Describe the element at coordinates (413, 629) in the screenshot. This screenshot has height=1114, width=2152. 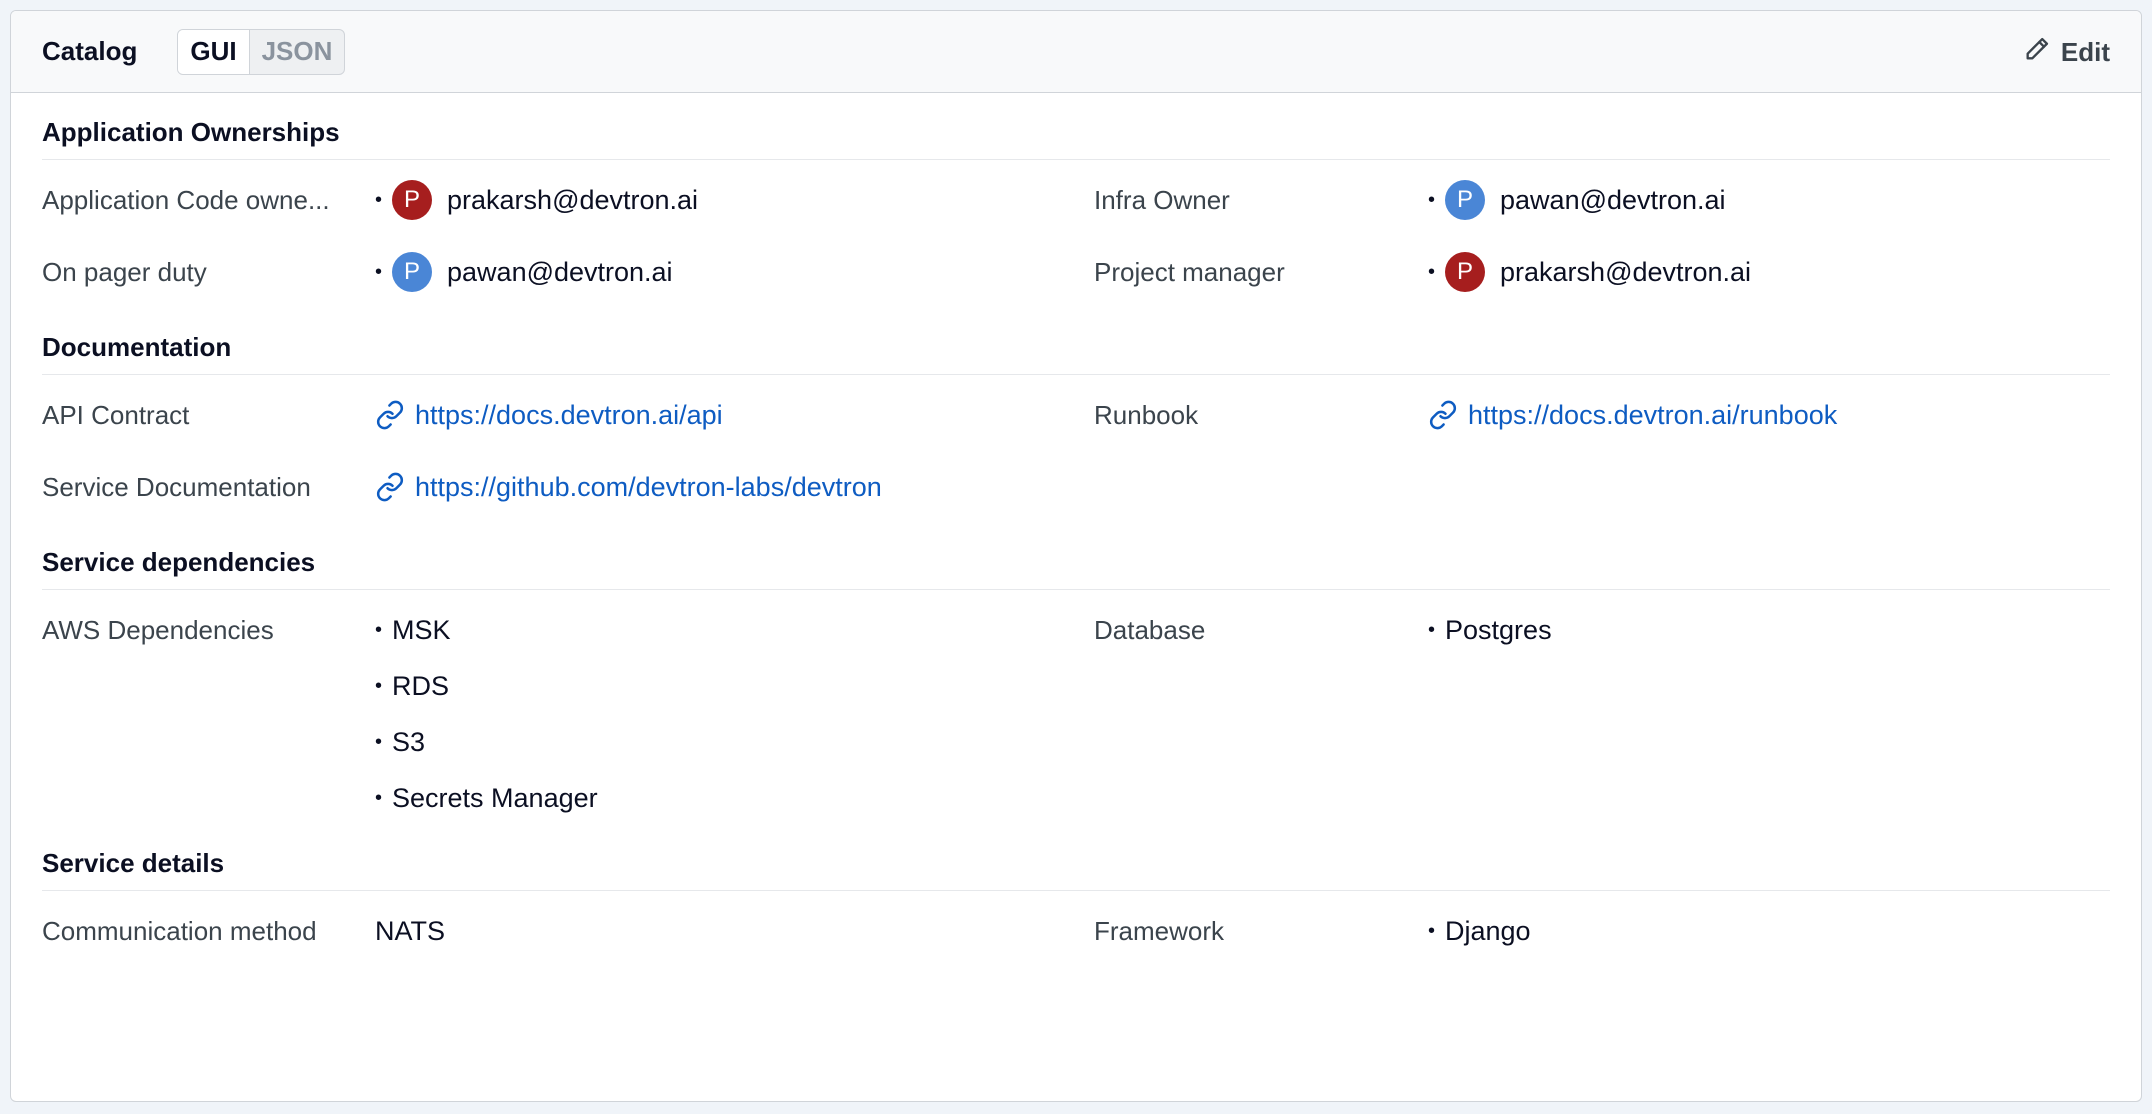
I see `list-item: • MSK` at that location.